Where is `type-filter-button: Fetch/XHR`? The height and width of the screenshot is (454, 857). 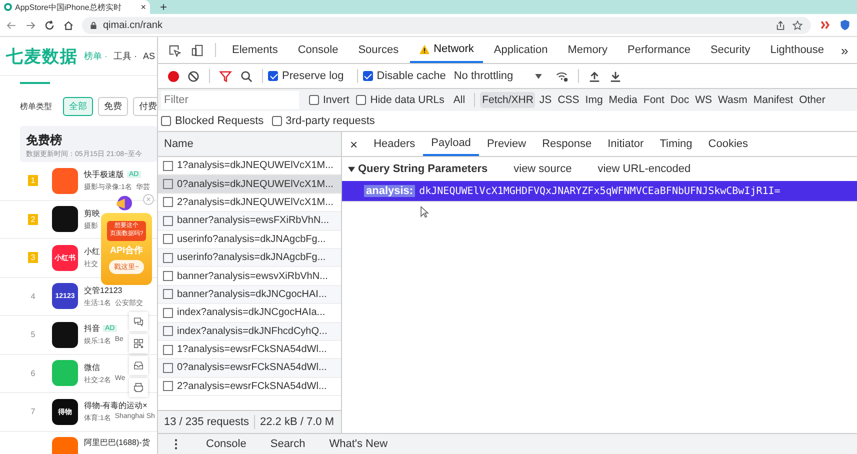
type-filter-button: Fetch/XHR is located at coordinates (508, 100).